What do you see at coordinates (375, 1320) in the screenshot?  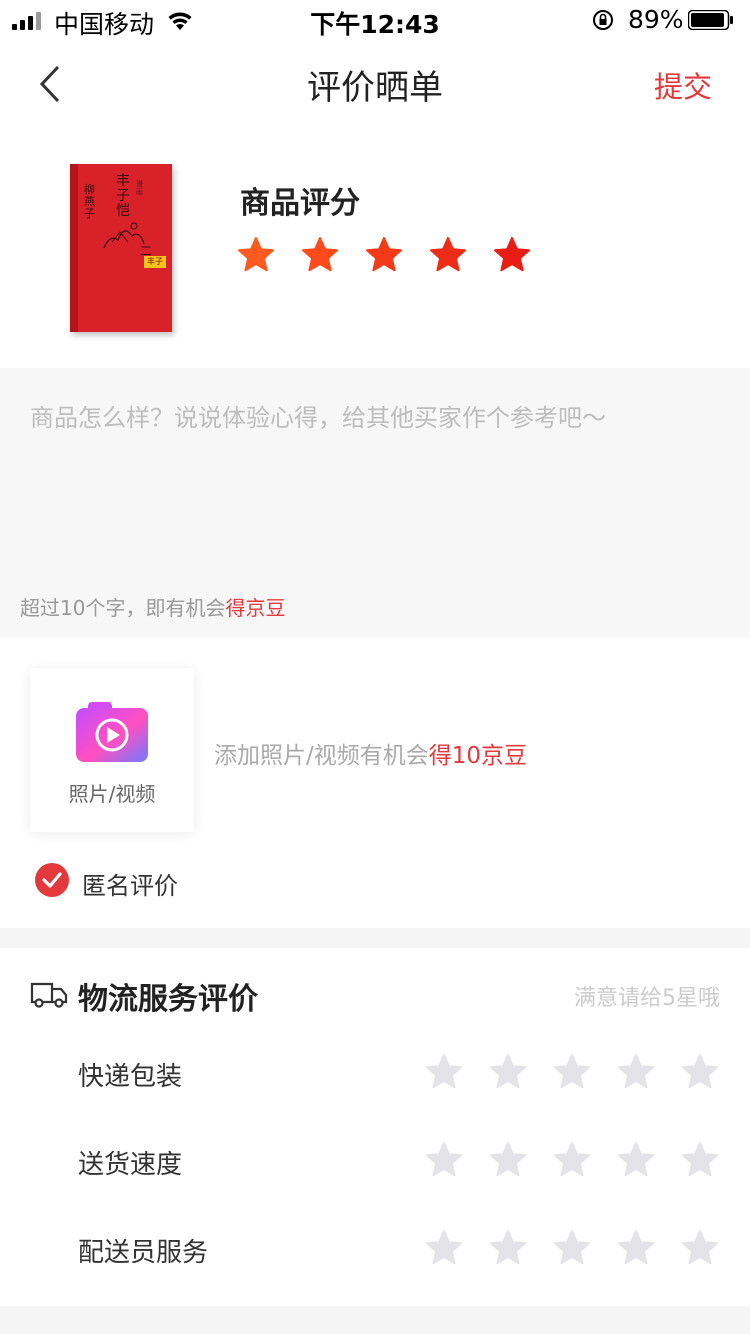 I see `bottom-spacer` at bounding box center [375, 1320].